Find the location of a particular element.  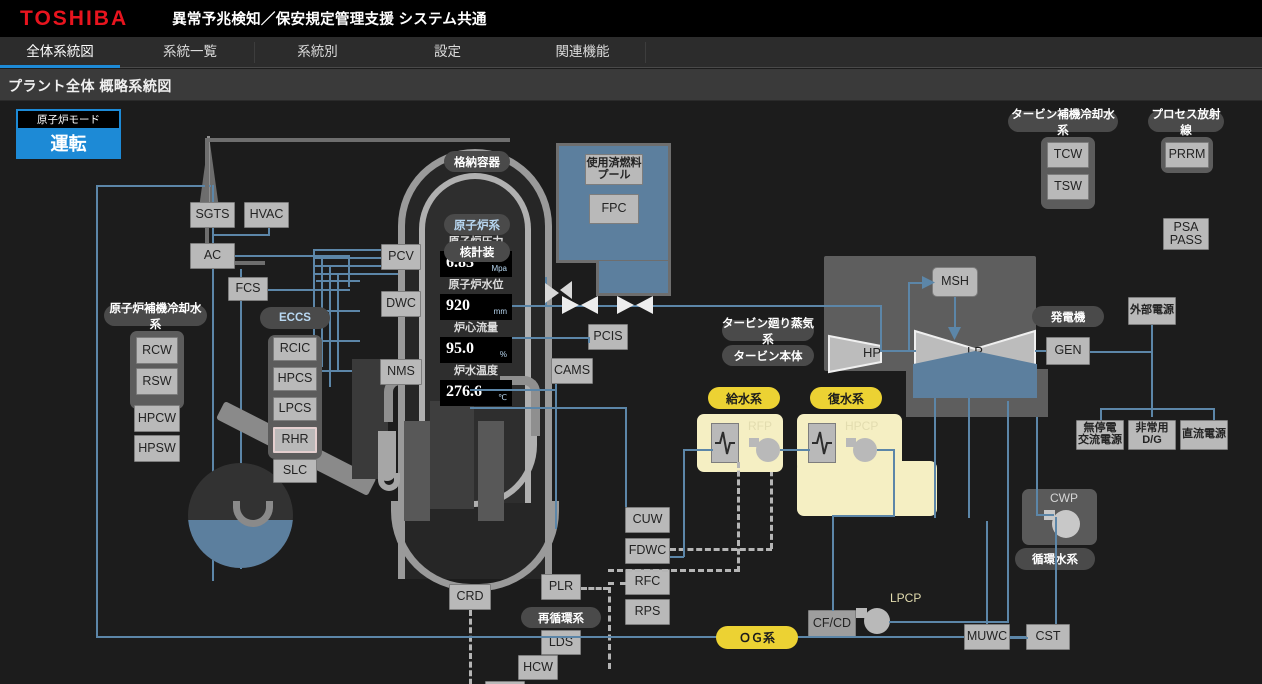

pill-recirculation: 再循環系 is located at coordinates (561, 617).